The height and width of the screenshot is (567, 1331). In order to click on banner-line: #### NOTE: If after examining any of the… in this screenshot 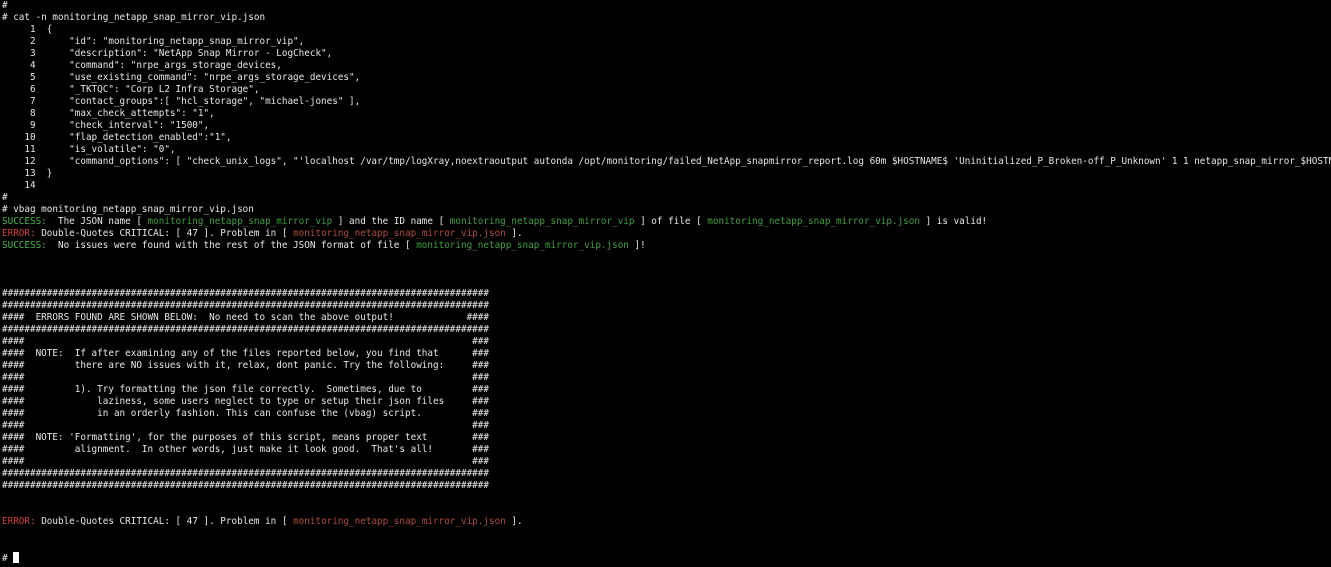, I will do `click(245, 353)`.